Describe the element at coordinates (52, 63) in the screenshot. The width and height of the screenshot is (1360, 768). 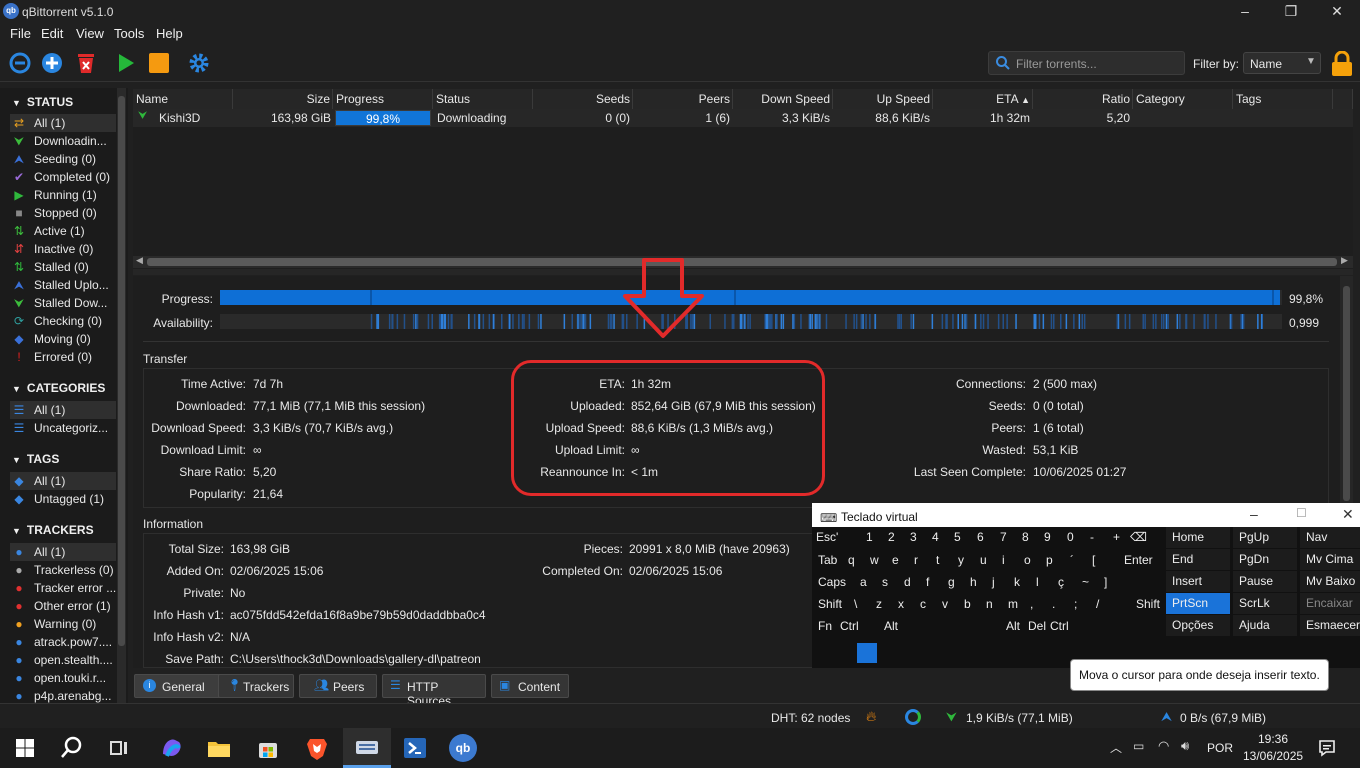
I see `add-torrent-file-icon` at that location.